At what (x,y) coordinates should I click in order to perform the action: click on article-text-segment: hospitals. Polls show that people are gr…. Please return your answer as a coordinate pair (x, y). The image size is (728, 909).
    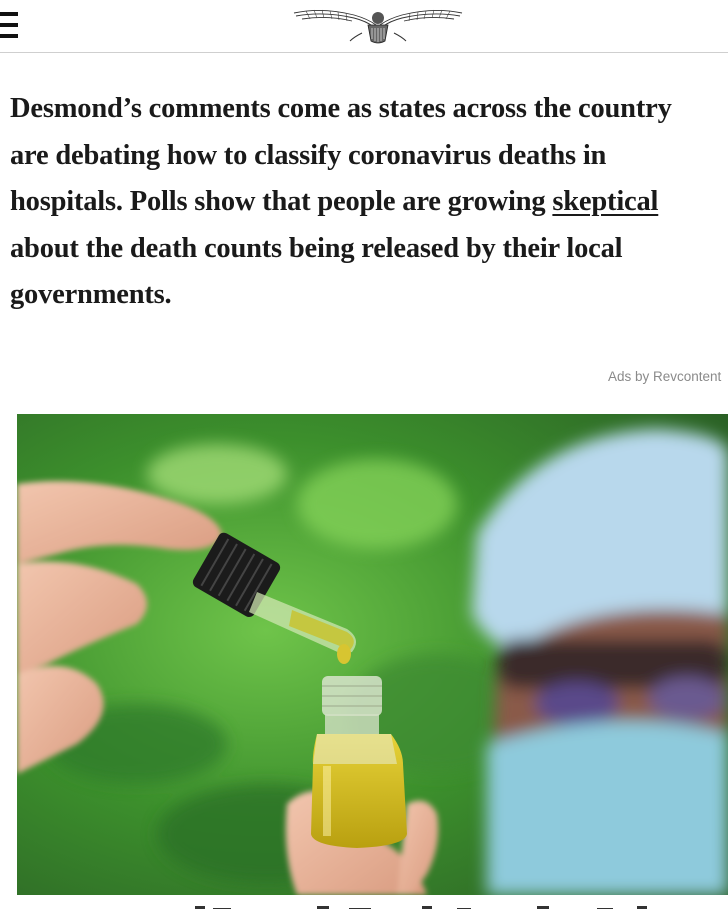
    Looking at the image, I should click on (281, 201).